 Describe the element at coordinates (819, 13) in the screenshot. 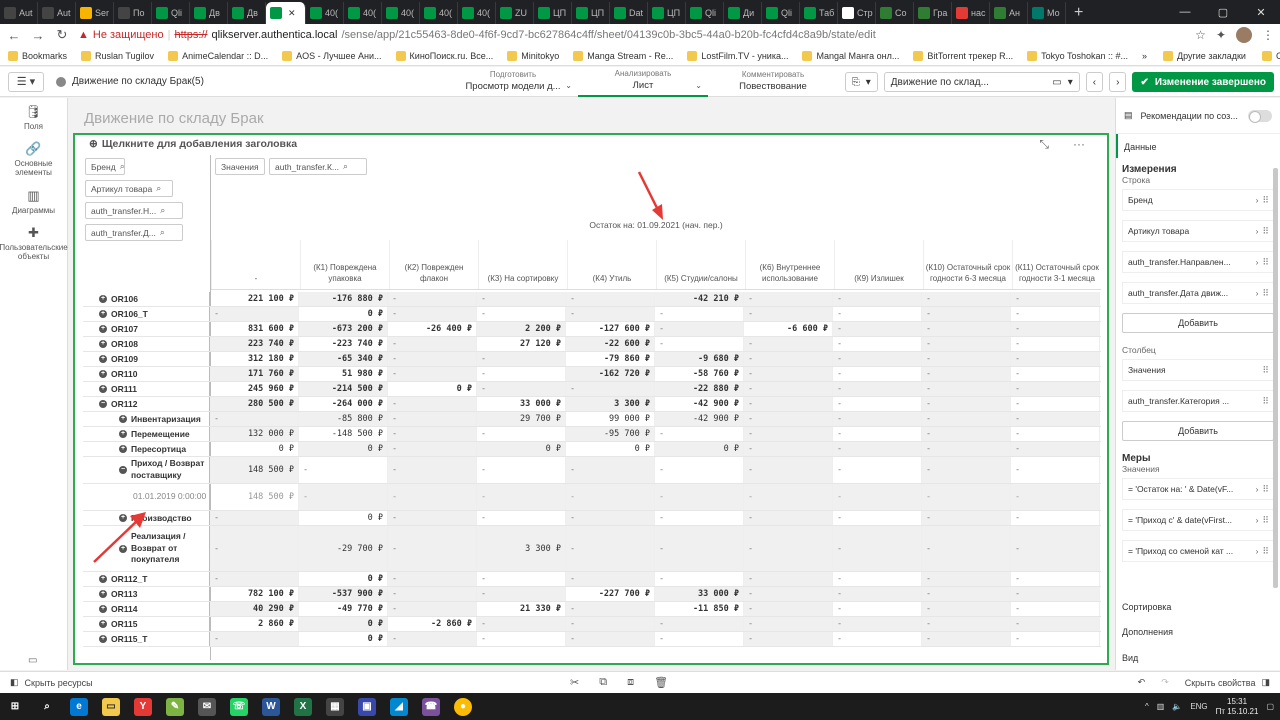

I see `browser-tab: Таб` at that location.